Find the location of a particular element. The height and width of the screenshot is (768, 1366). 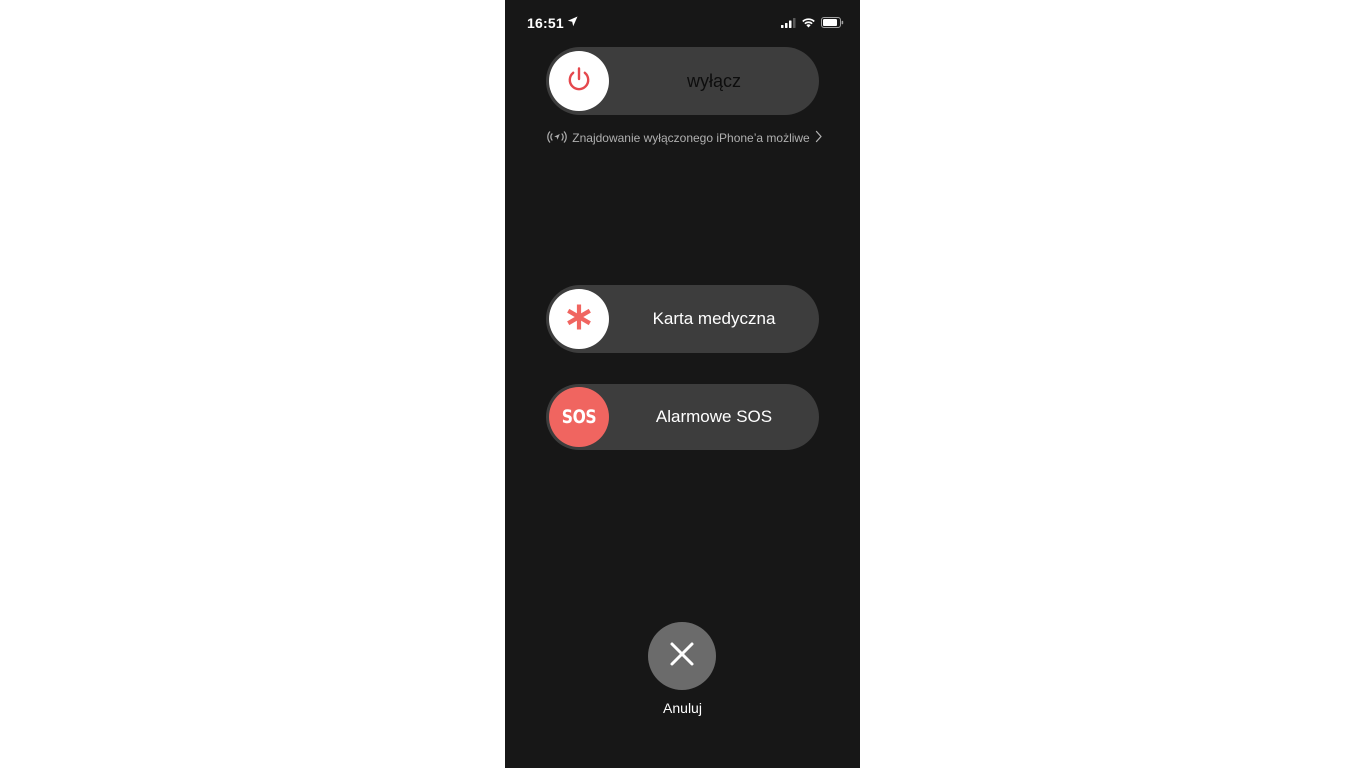

close-icon is located at coordinates (682, 656).